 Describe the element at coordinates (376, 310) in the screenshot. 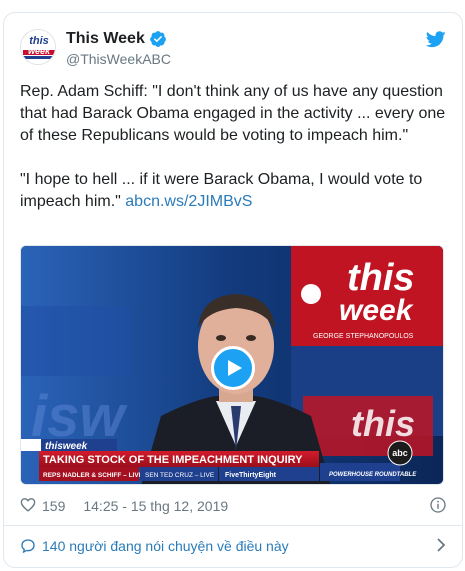

I see `set-logo-bottom: week` at that location.